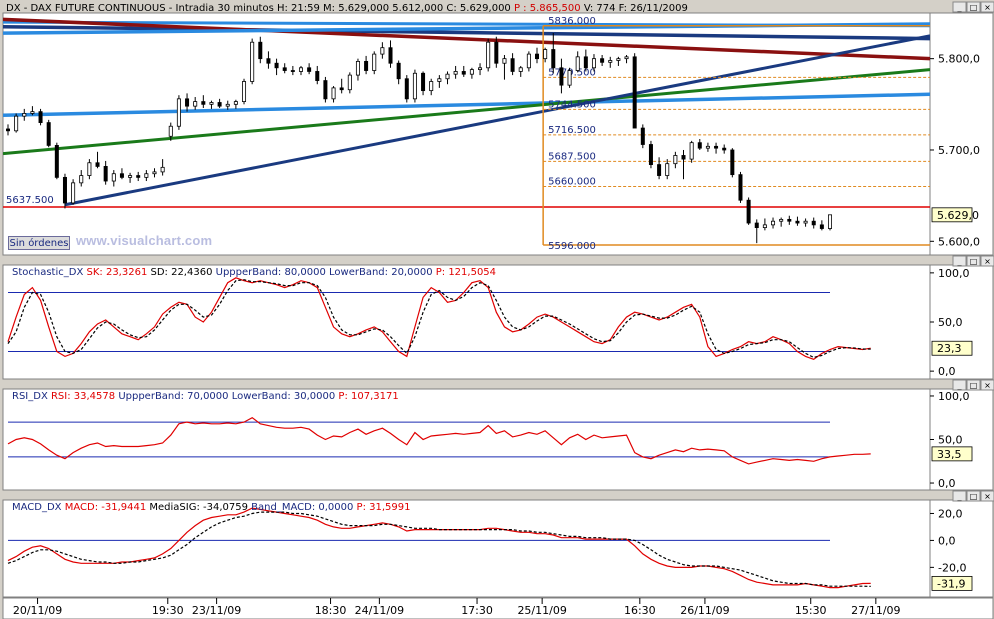 This screenshot has height=619, width=994. Describe the element at coordinates (950, 513) in the screenshot. I see `y-tick-label: 20,0` at that location.